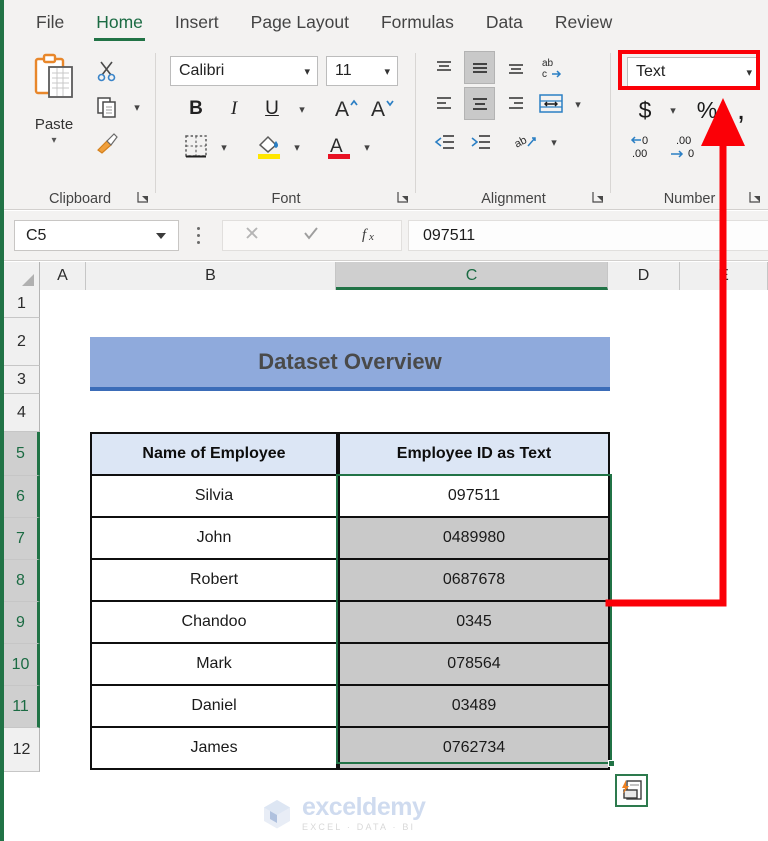 Image resolution: width=768 pixels, height=841 pixels. What do you see at coordinates (445, 143) in the screenshot?
I see `decrease-indent-button` at bounding box center [445, 143].